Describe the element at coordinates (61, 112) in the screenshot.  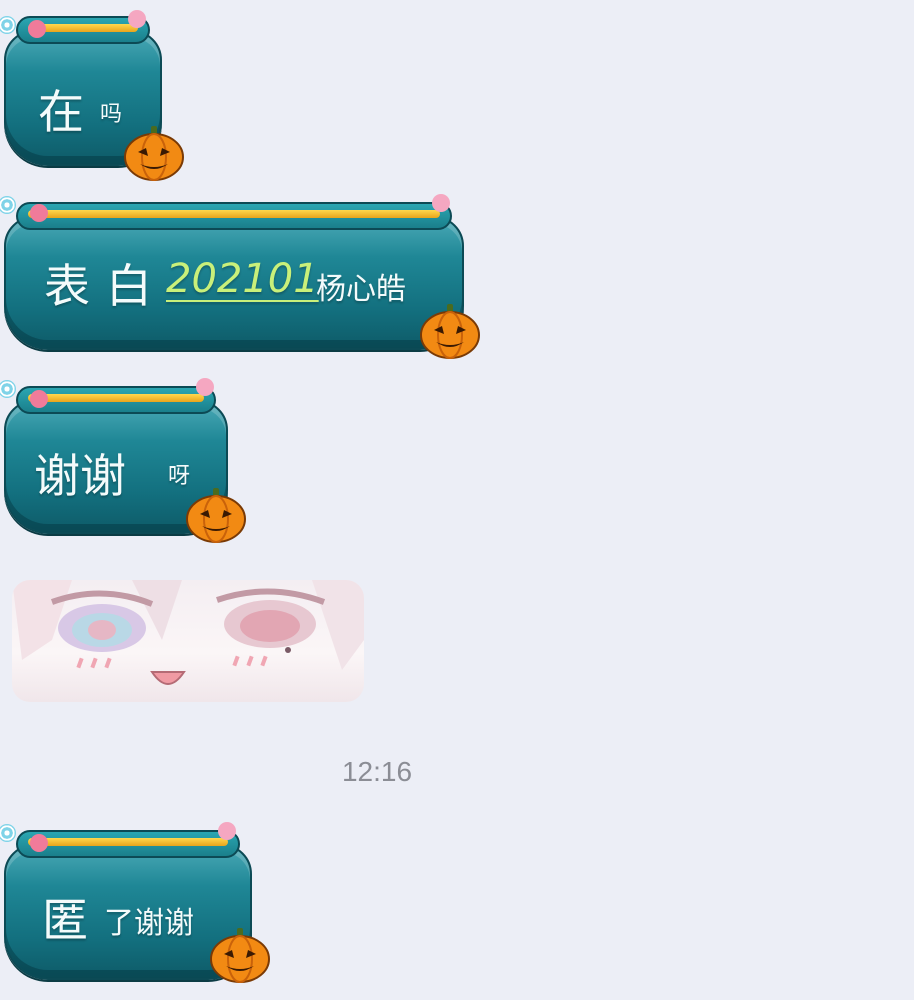
I see `message-main-text: 在` at that location.